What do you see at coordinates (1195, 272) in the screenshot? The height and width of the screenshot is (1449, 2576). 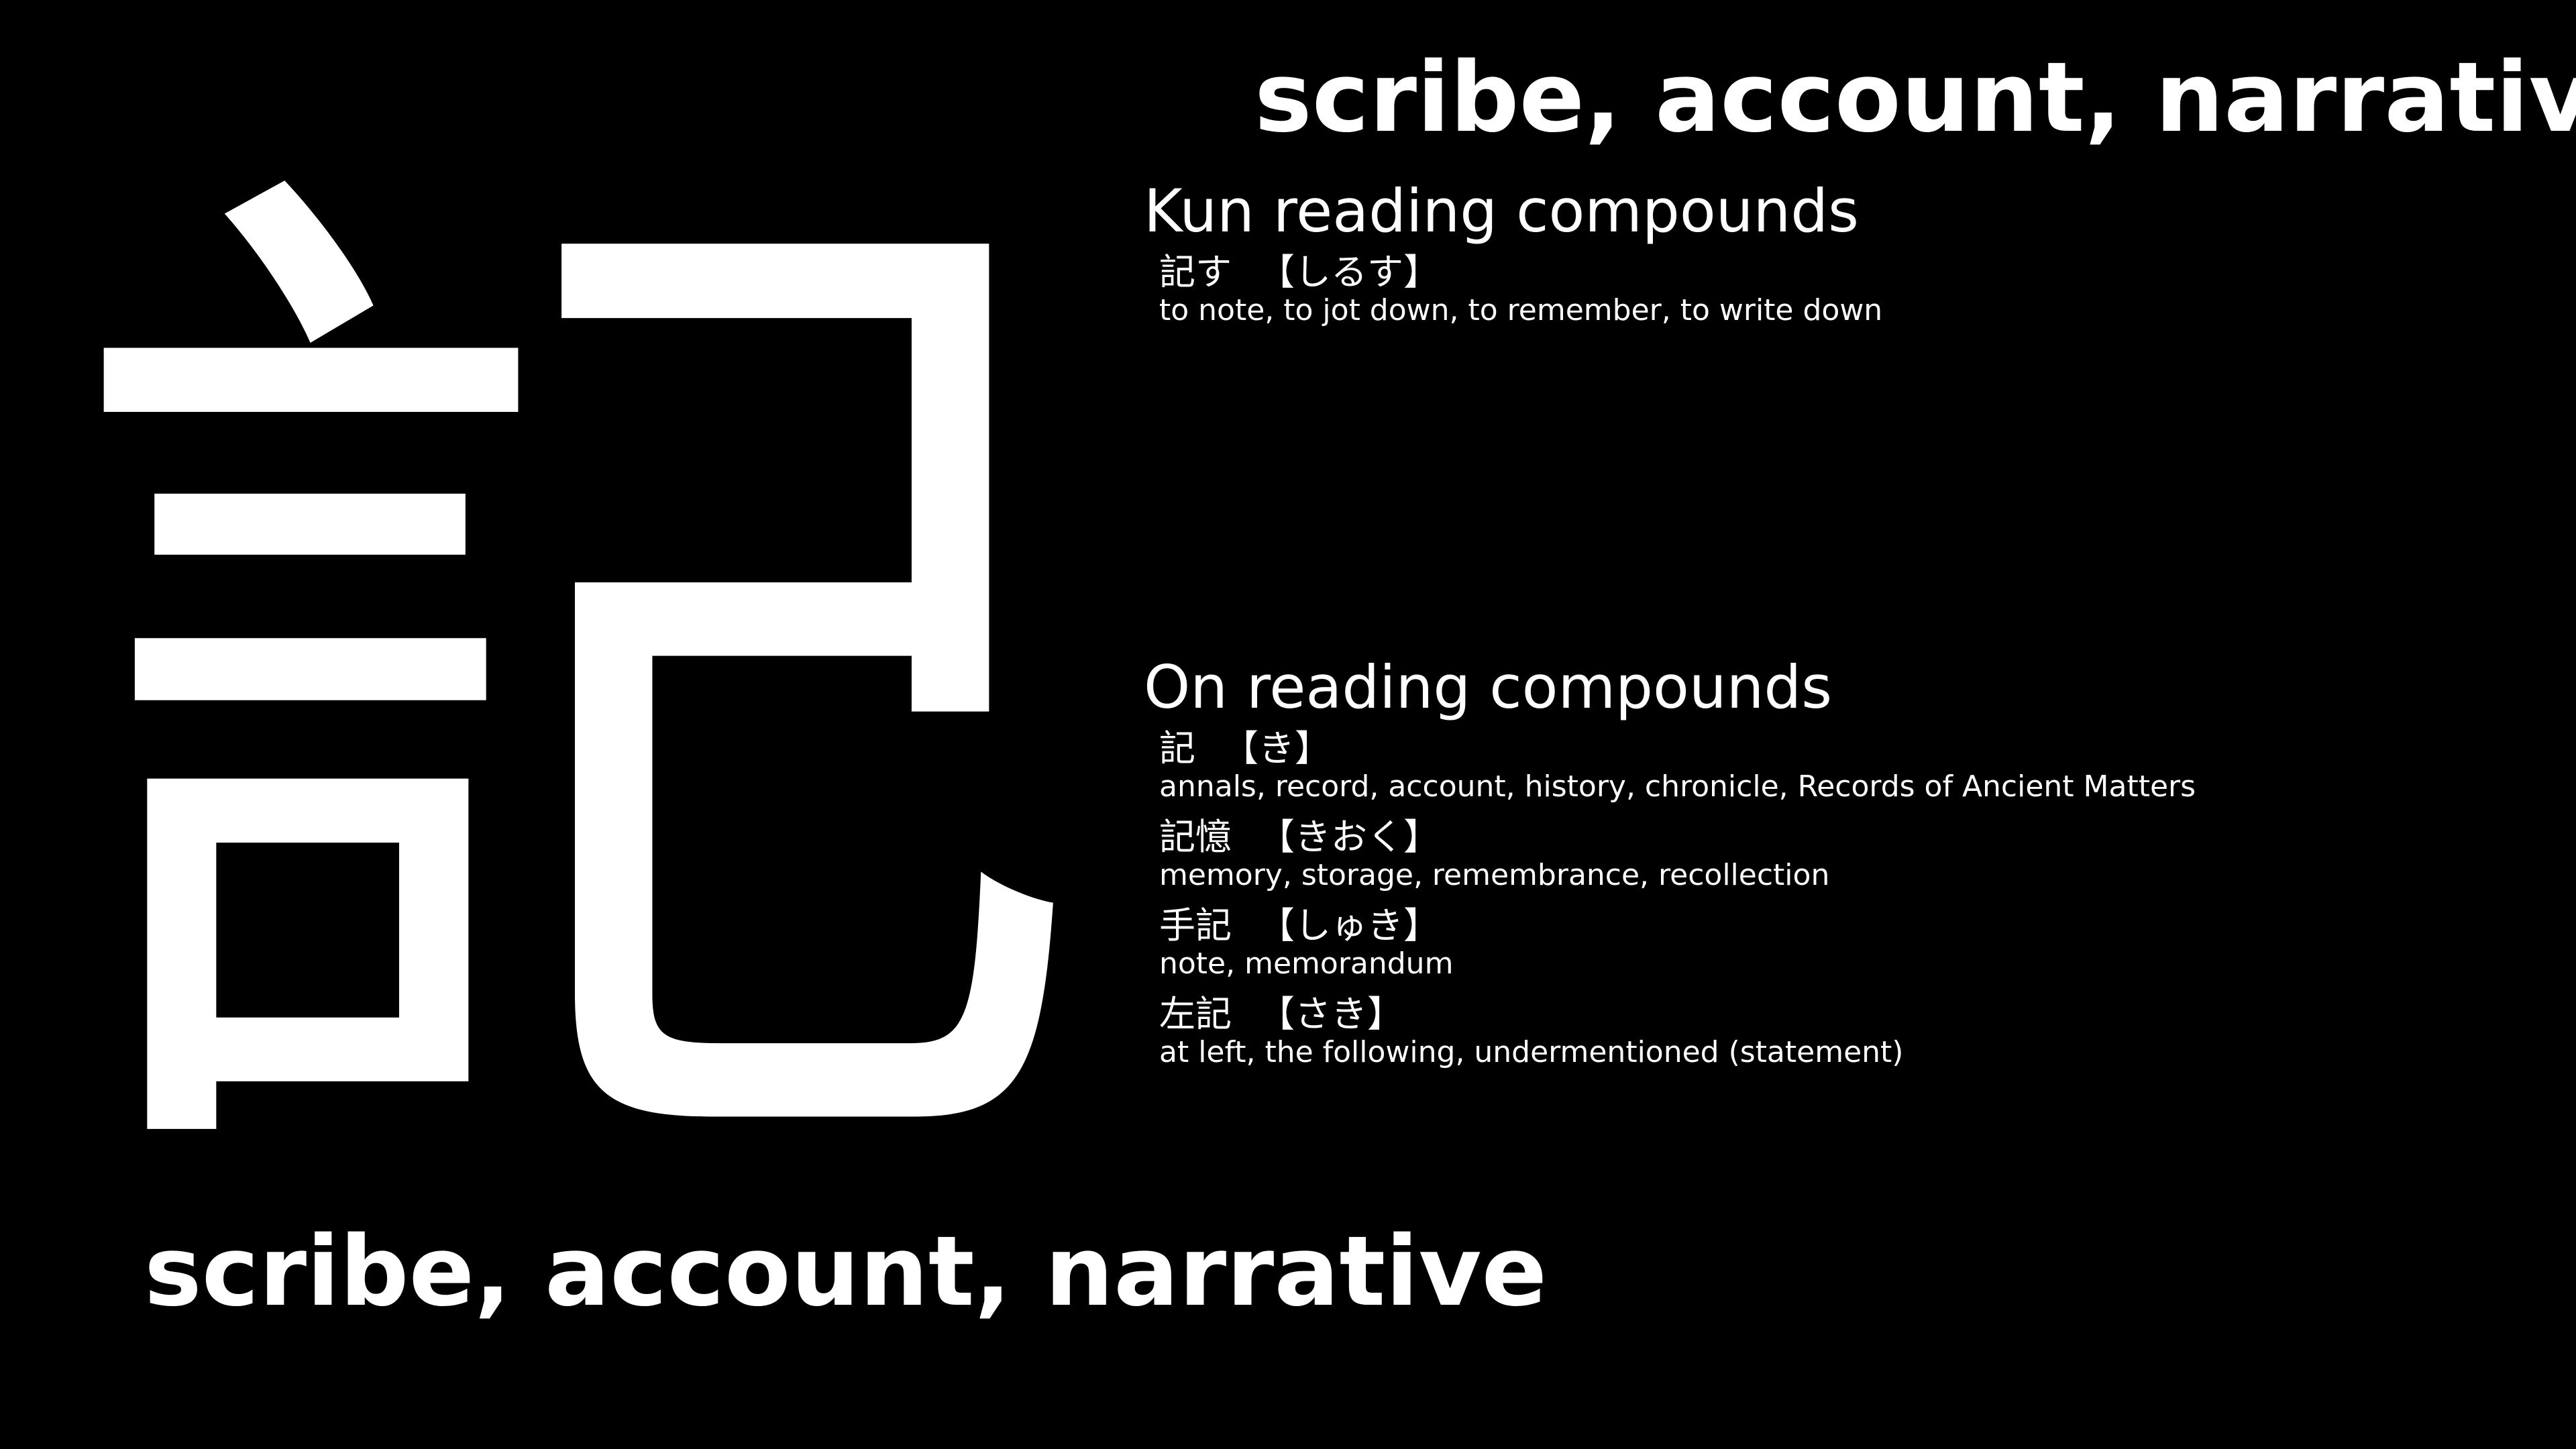 I see `compound-word: 記す` at bounding box center [1195, 272].